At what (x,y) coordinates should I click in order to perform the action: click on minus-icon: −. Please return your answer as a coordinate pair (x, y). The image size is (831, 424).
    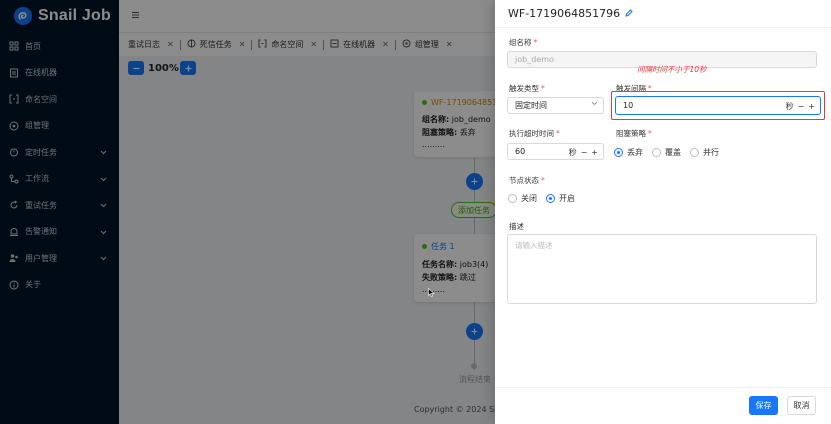
    Looking at the image, I should click on (584, 152).